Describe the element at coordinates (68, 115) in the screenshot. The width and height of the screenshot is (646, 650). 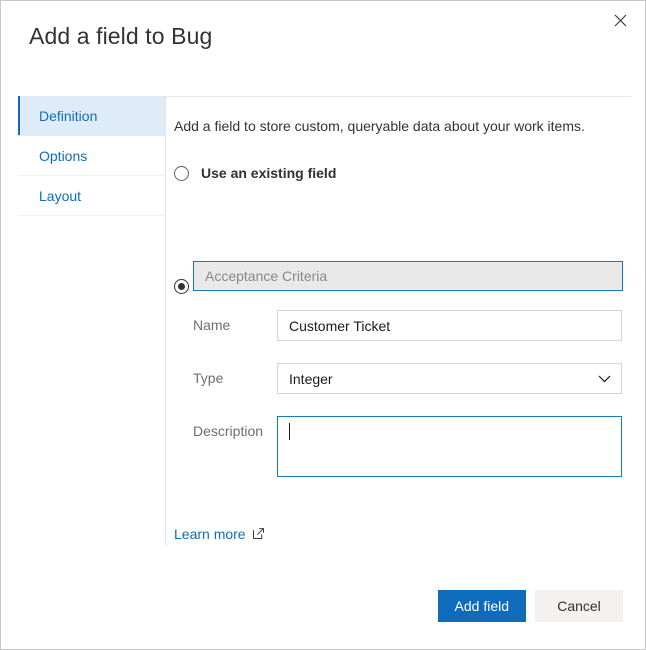
I see `sidebar-item-label: Definition` at that location.